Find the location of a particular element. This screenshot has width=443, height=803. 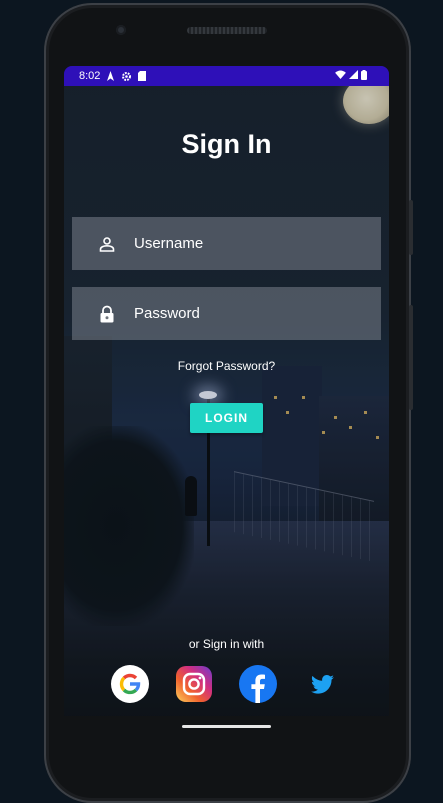

settings-gear-icon is located at coordinates (126, 76).